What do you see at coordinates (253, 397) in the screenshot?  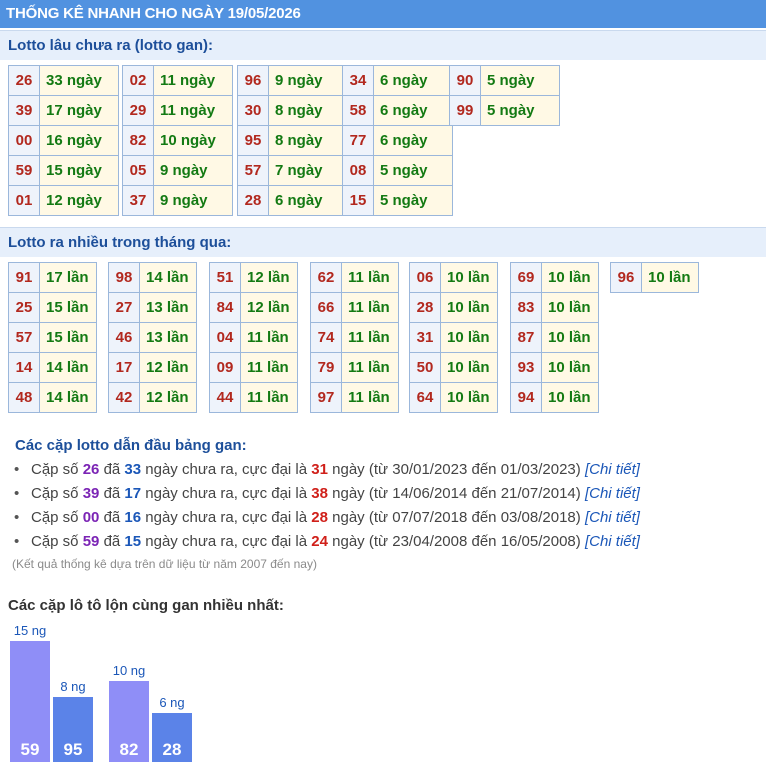 I see `table-row: 44 11 lần` at bounding box center [253, 397].